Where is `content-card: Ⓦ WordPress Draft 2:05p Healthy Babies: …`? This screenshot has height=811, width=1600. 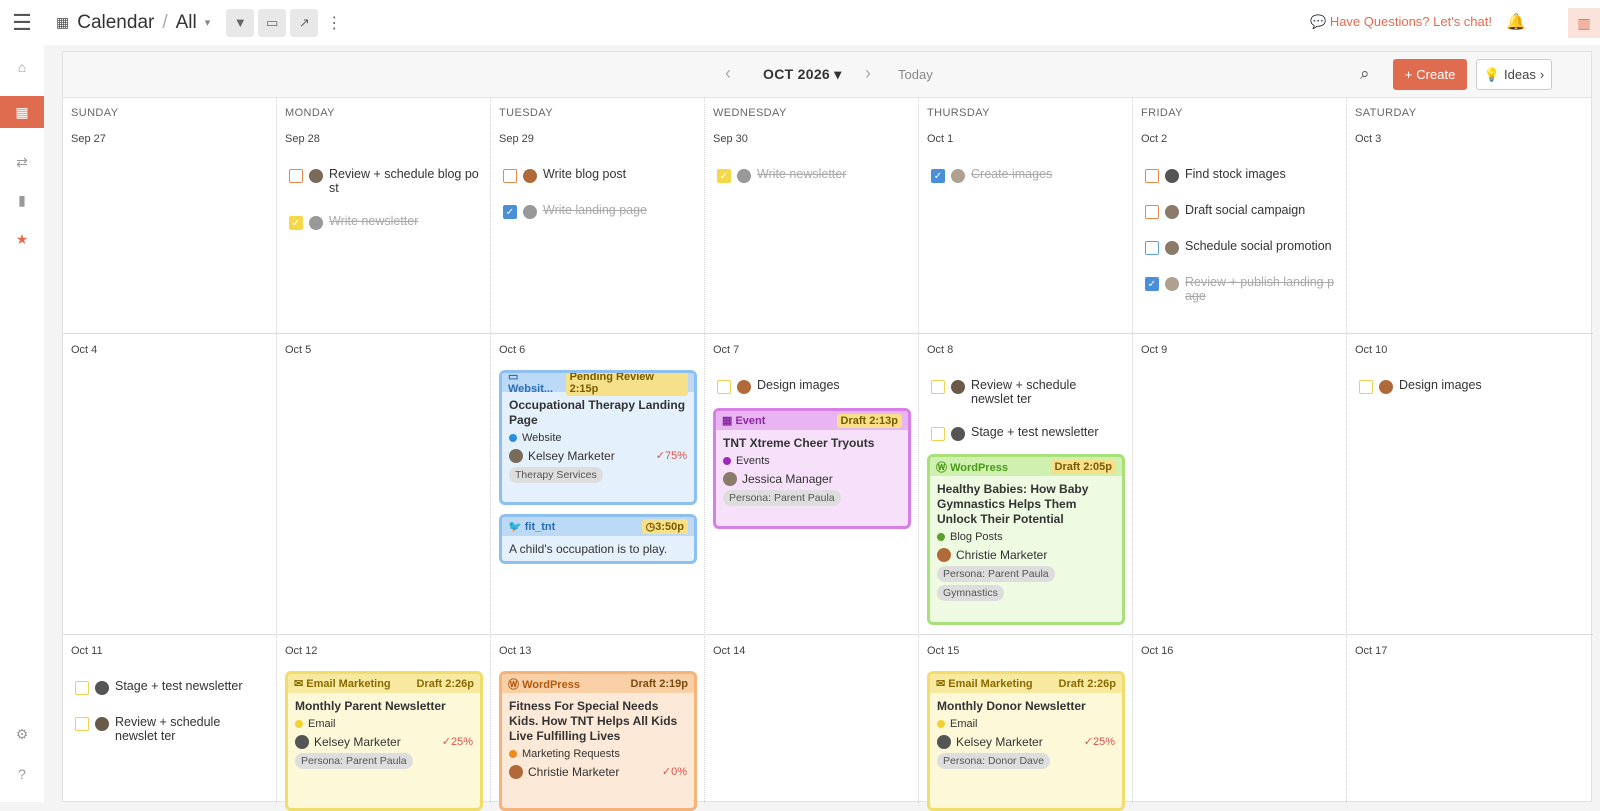 content-card: Ⓦ WordPress Draft 2:05p Healthy Babies: … is located at coordinates (1026, 539).